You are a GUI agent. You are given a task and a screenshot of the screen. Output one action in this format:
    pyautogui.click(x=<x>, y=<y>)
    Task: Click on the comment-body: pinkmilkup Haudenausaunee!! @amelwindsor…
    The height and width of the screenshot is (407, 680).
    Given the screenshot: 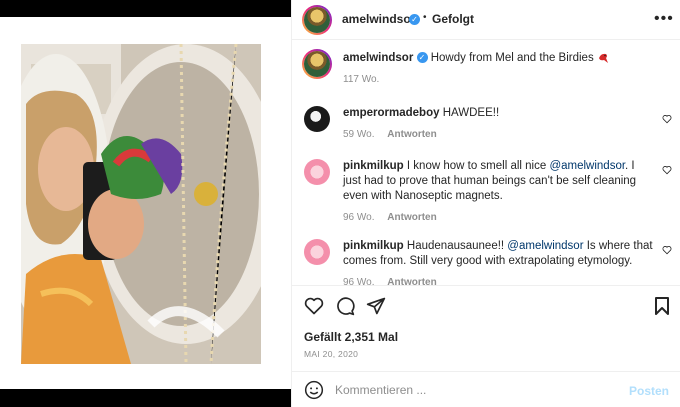 What is the action you would take?
    pyautogui.click(x=498, y=262)
    